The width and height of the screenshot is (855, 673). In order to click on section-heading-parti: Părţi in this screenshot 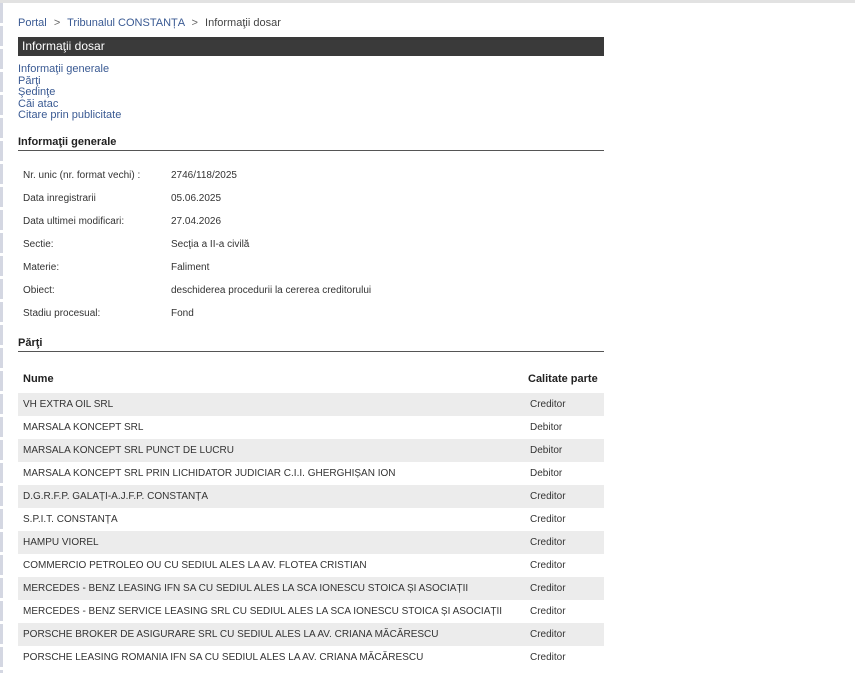, I will do `click(311, 344)`.